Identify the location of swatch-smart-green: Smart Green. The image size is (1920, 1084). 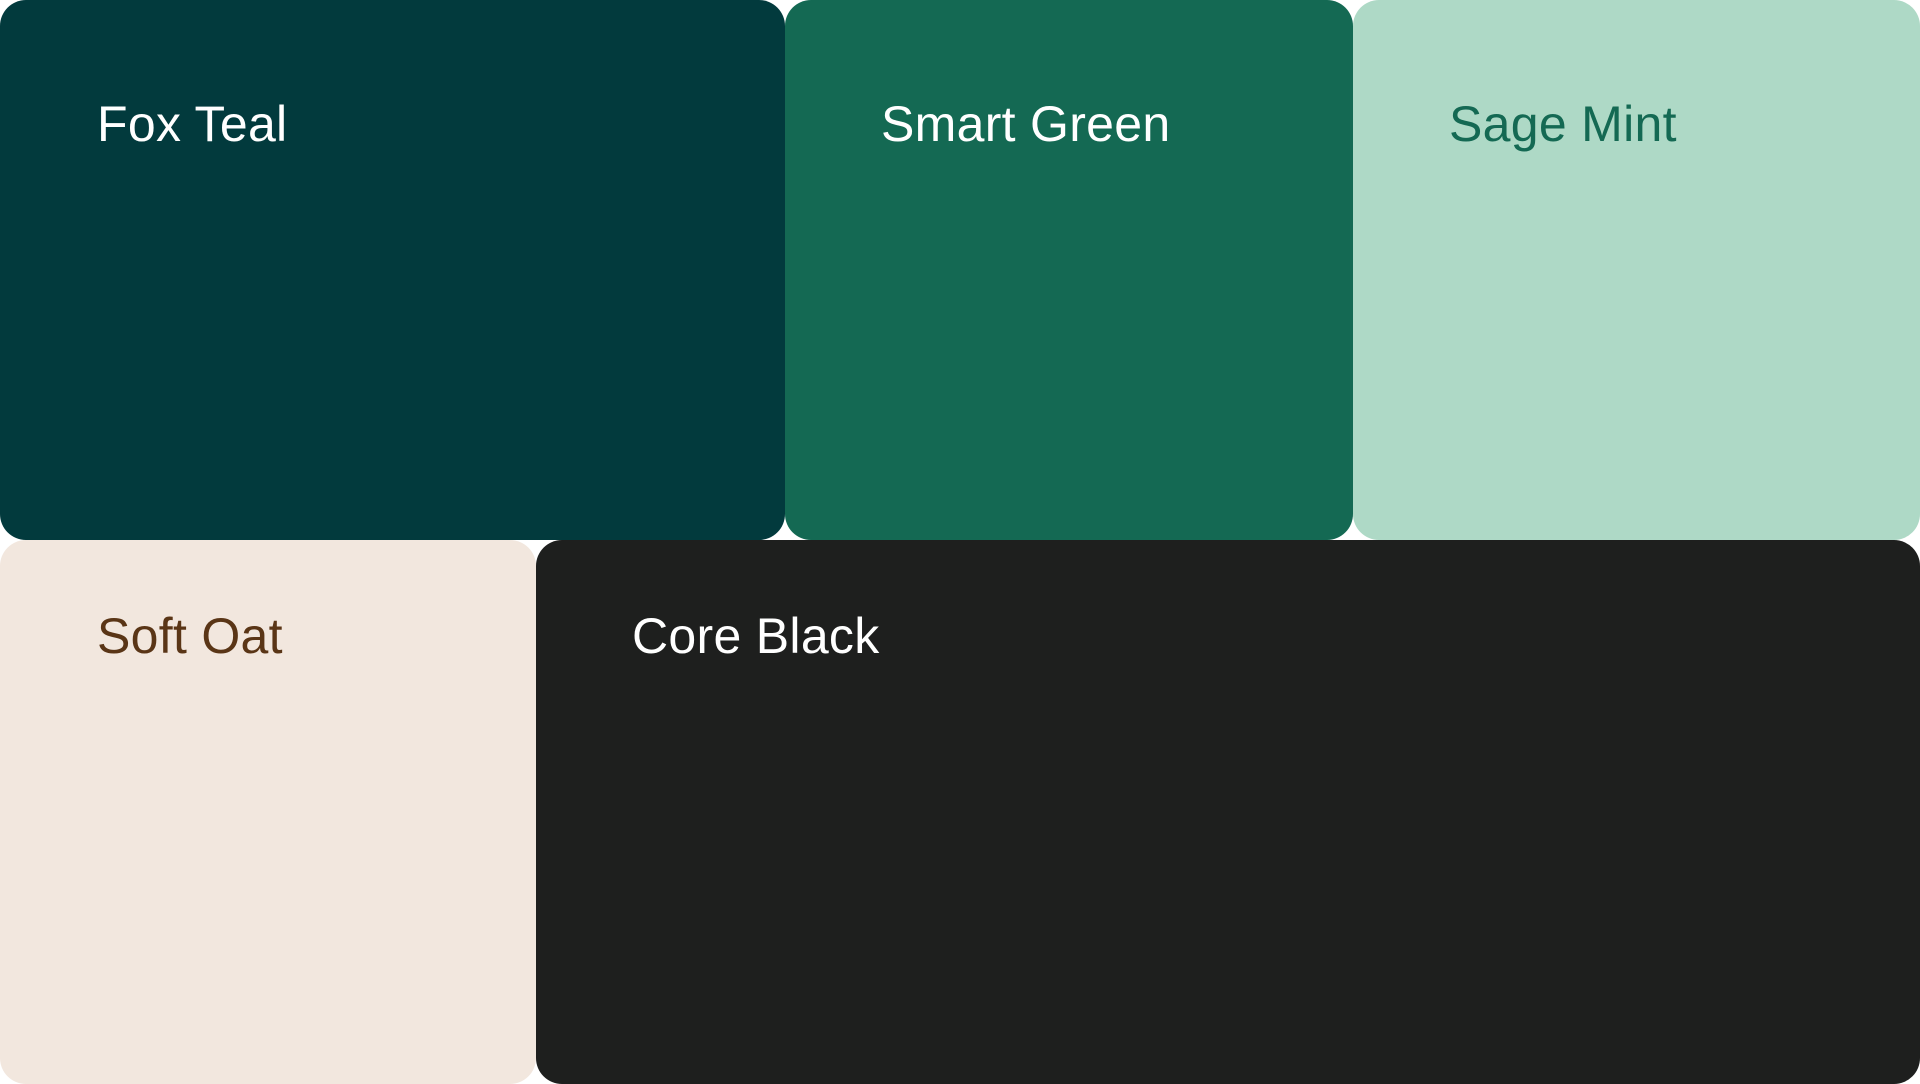
(1069, 270).